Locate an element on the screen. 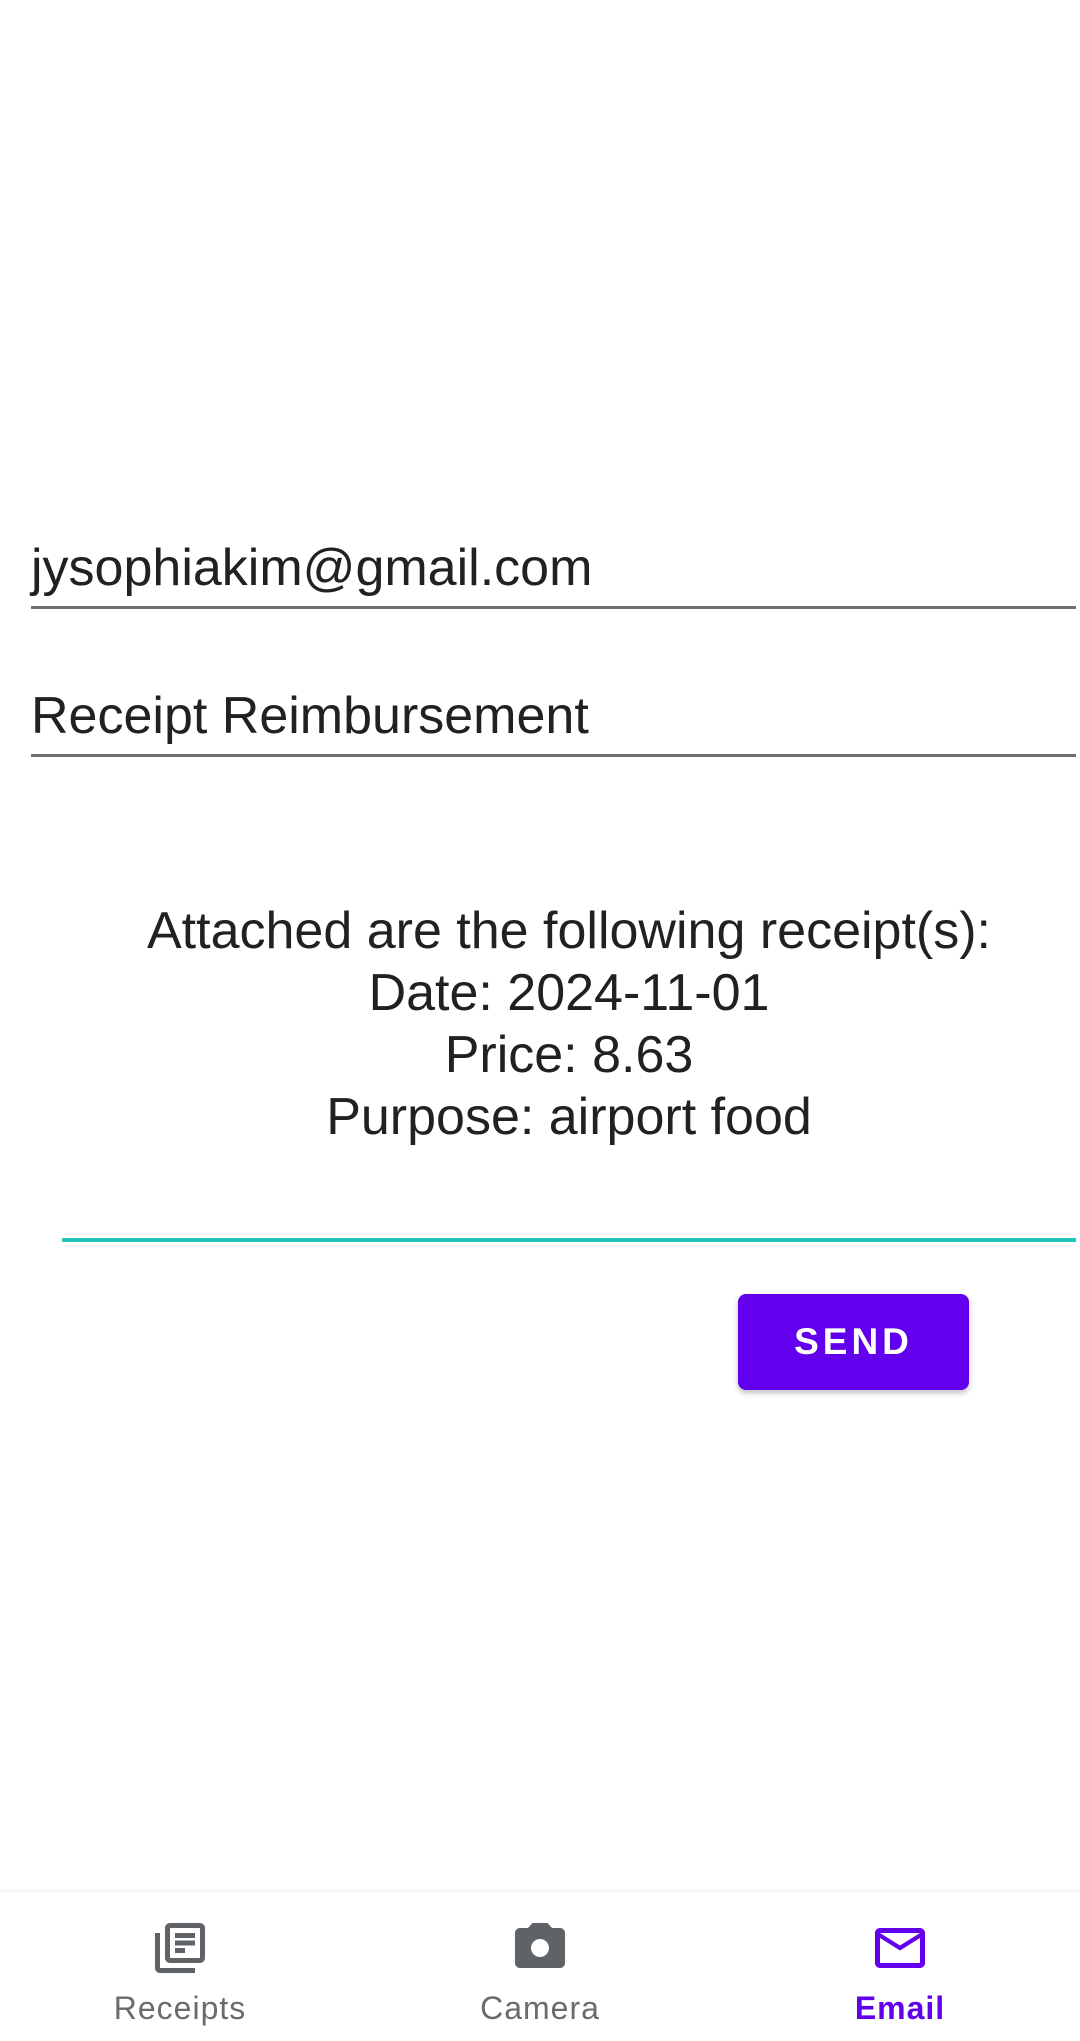  send-button: SEND is located at coordinates (853, 1342).